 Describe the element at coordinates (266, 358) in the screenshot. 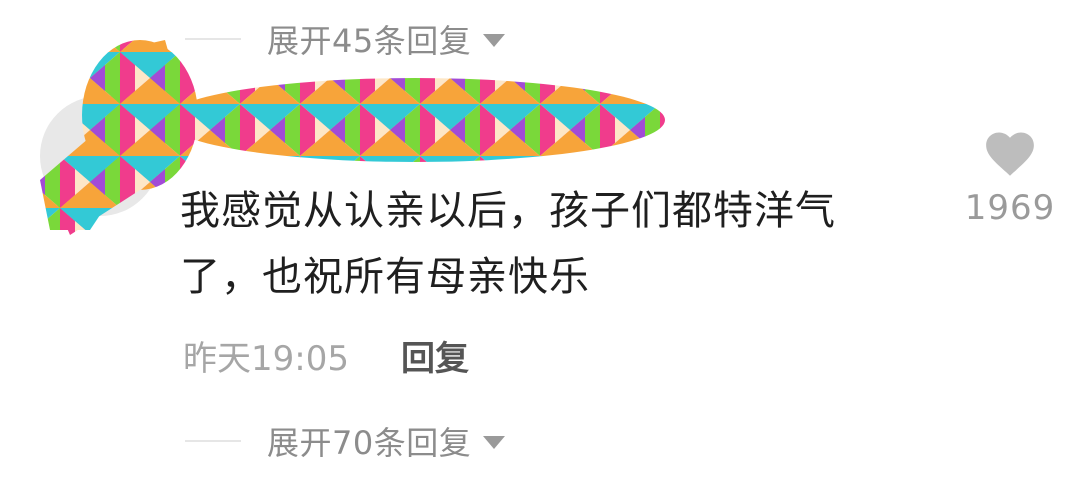

I see `timestamp: 昨天19:05` at that location.